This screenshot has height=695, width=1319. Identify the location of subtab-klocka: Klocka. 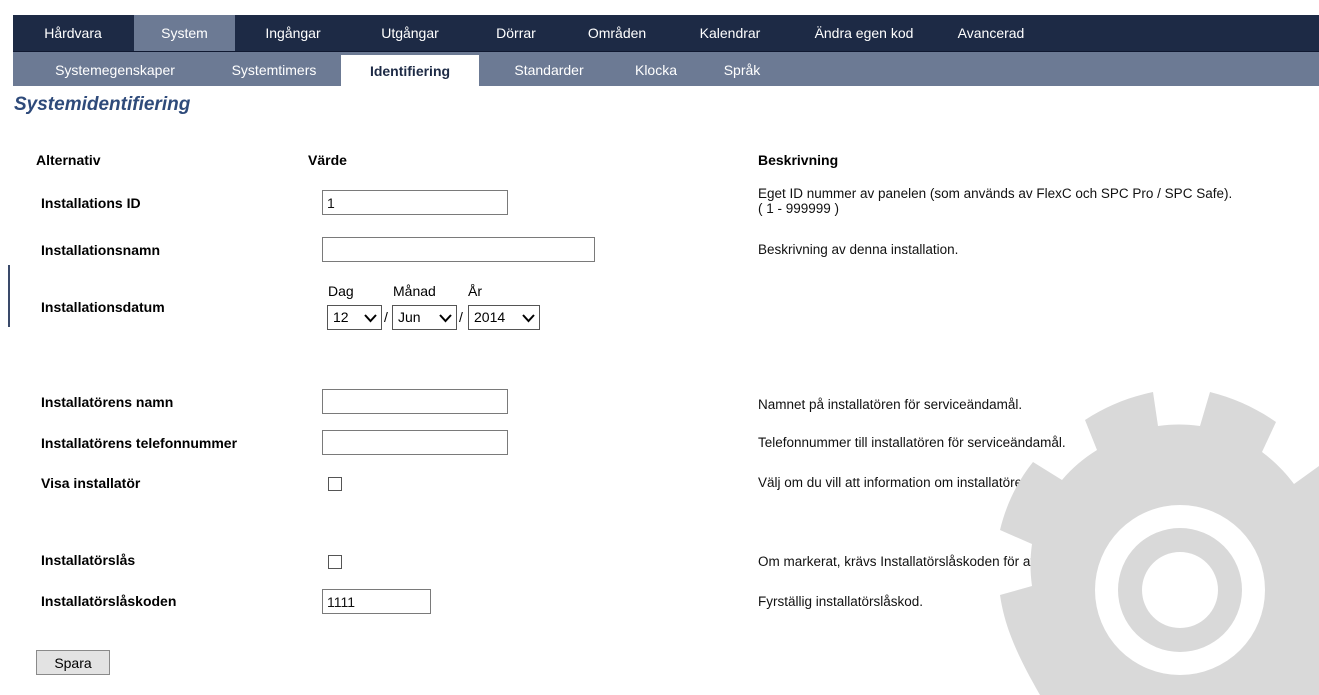
(656, 69).